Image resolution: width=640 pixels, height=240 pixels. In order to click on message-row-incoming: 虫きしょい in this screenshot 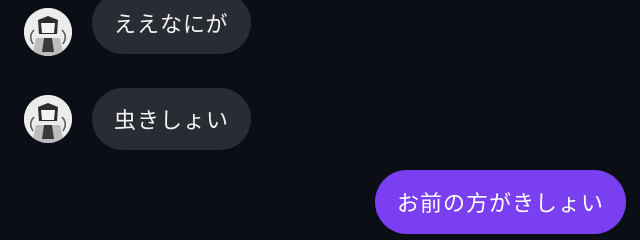, I will do `click(138, 119)`.